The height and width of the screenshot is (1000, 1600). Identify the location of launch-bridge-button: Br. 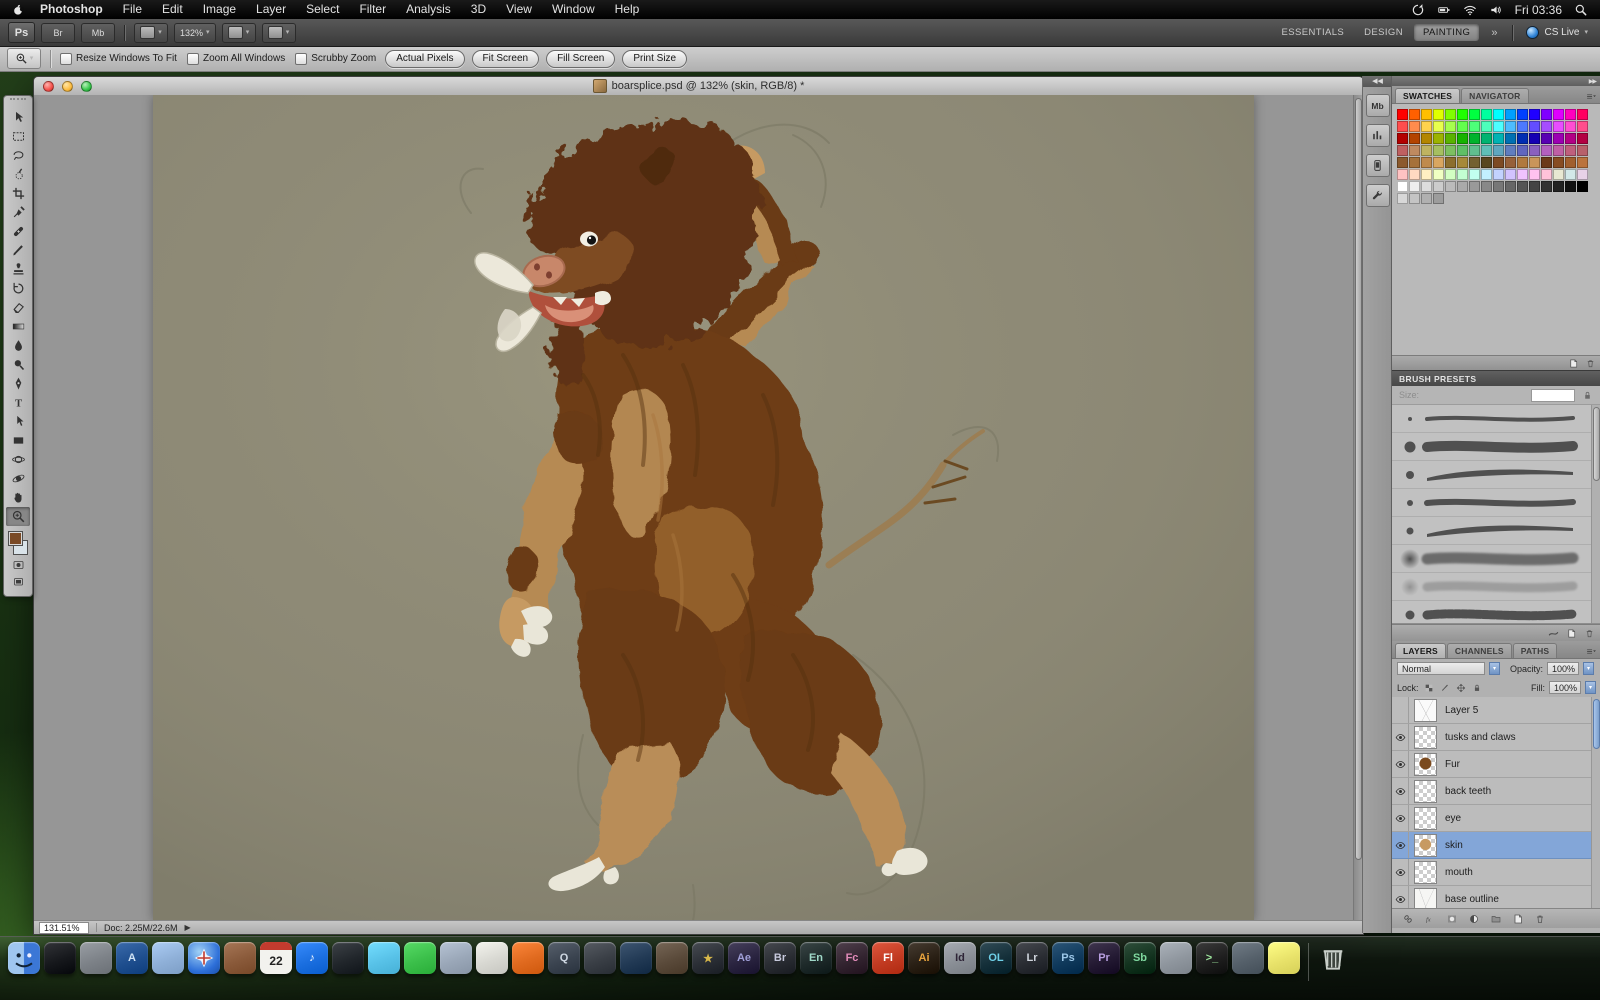
(58, 32).